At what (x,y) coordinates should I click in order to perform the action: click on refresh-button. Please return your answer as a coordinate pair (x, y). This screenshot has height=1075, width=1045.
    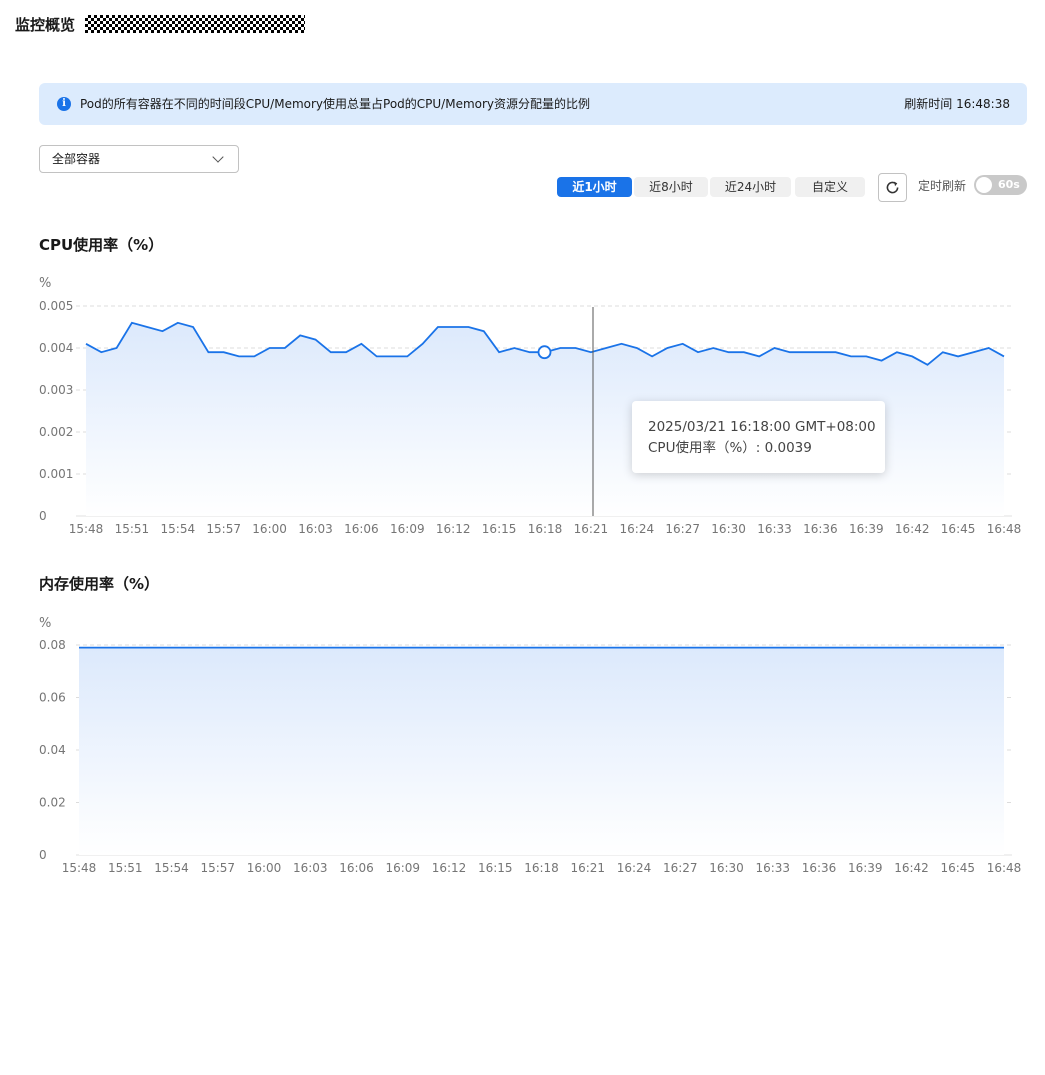
    Looking at the image, I should click on (892, 187).